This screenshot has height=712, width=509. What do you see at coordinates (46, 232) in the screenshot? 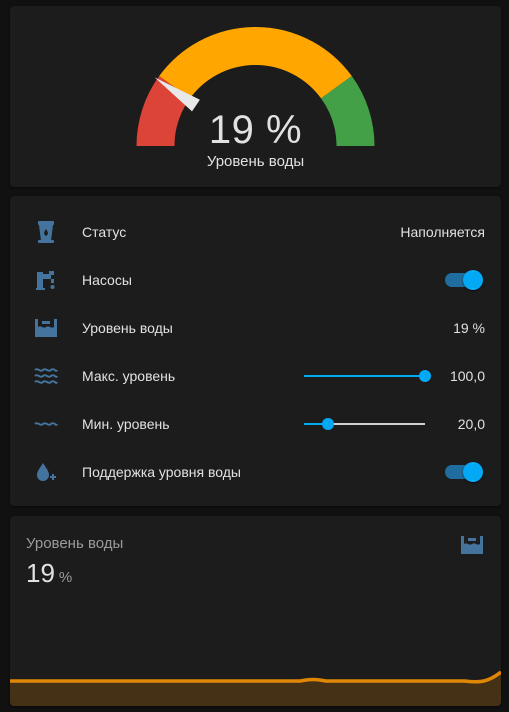
I see `water-tank-icon` at bounding box center [46, 232].